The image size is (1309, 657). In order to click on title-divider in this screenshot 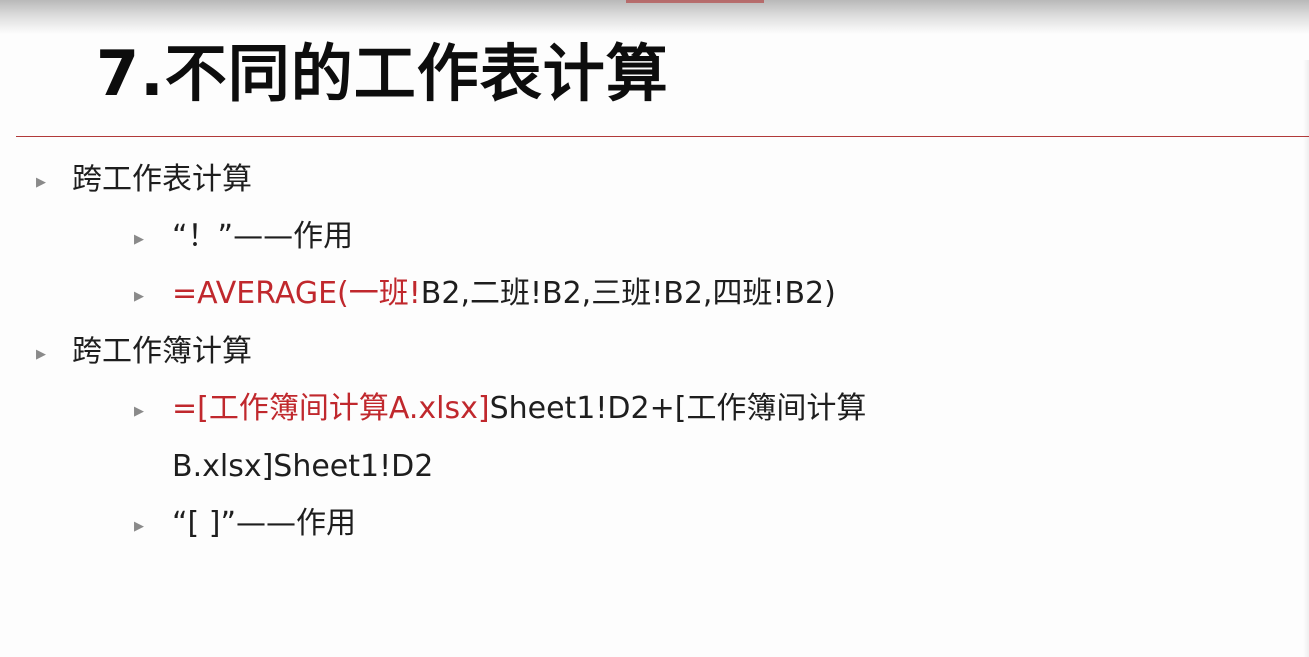, I will do `click(662, 136)`.